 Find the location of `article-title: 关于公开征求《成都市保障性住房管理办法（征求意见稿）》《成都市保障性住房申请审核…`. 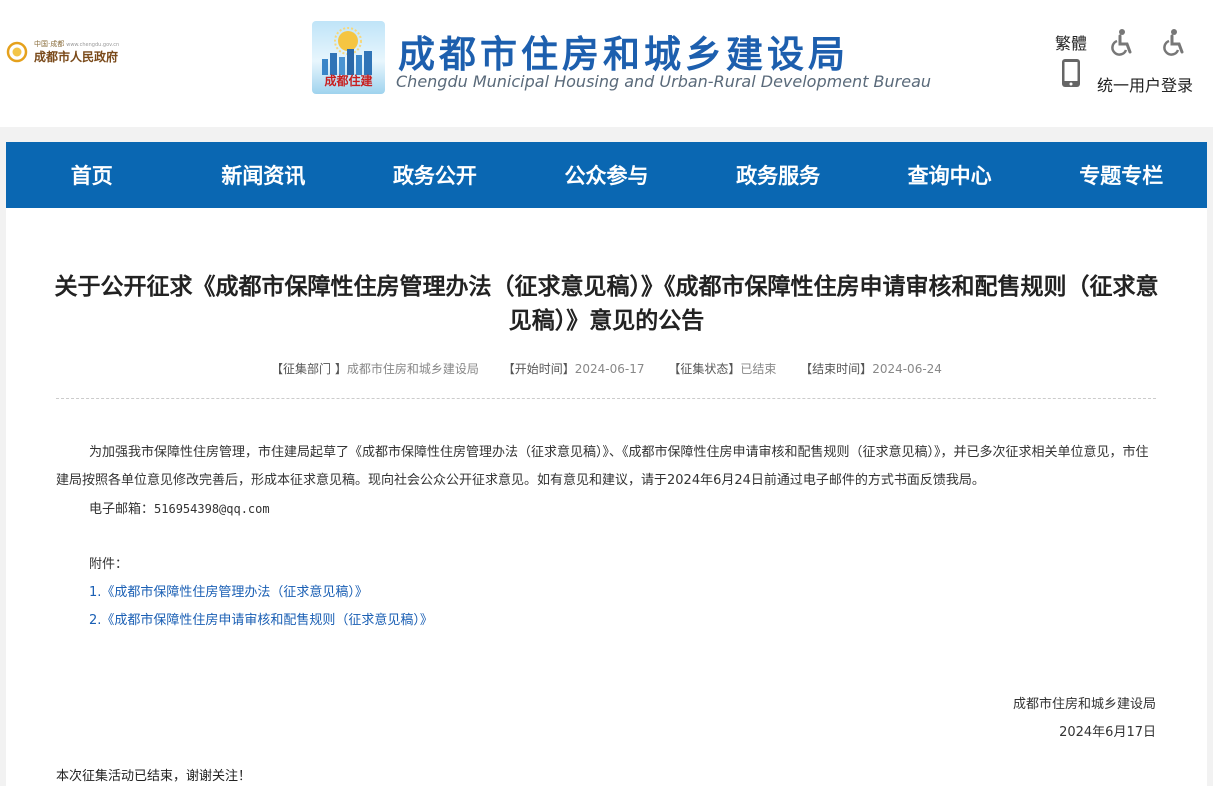

article-title: 关于公开征求《成都市保障性住房管理办法（征求意见稿）》《成都市保障性住房申请审核… is located at coordinates (606, 304).